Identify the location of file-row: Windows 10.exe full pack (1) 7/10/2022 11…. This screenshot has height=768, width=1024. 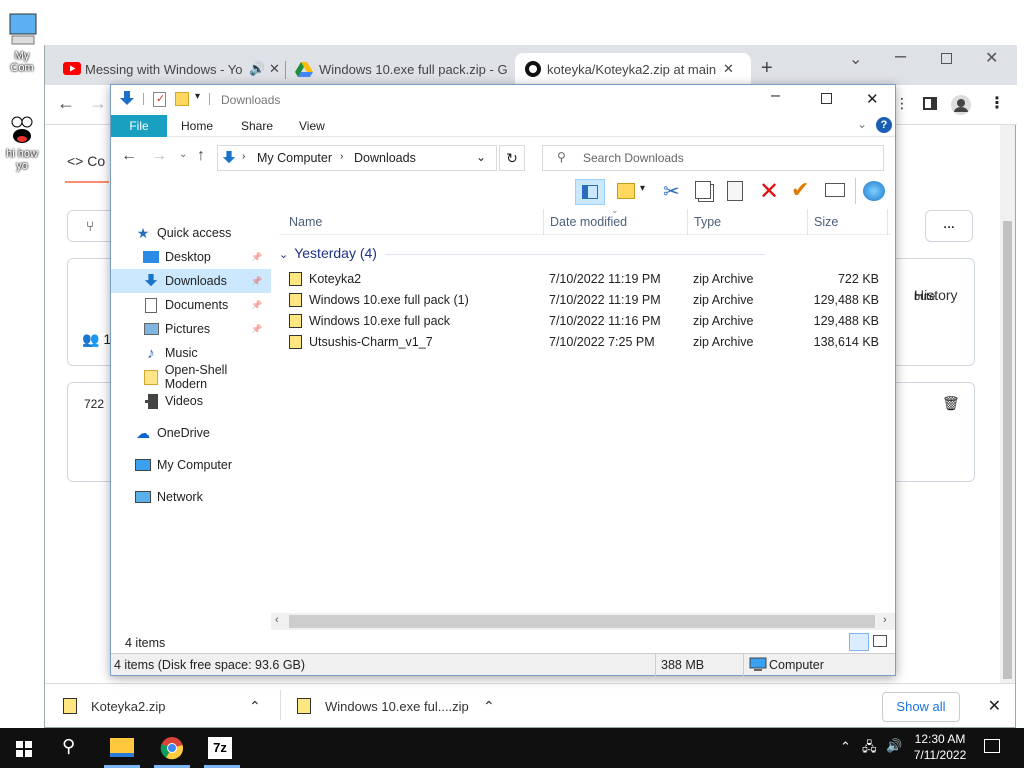
(585, 300).